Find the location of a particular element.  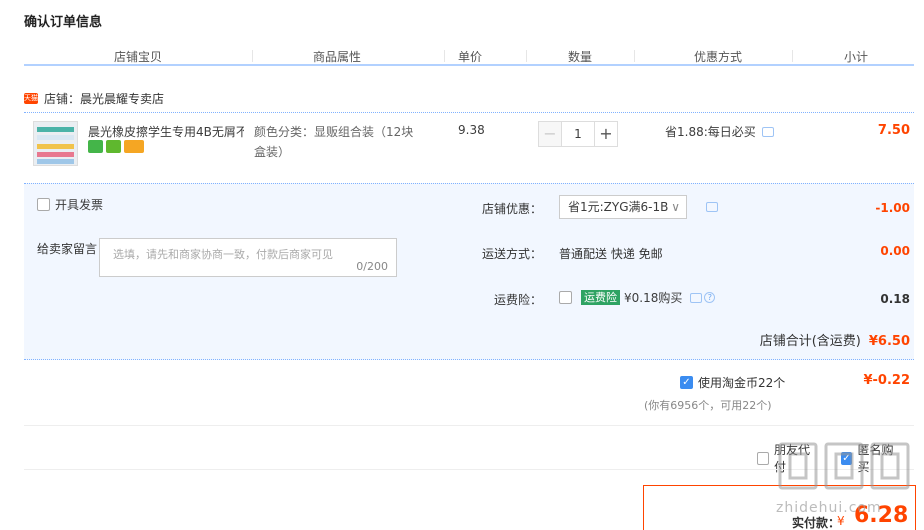

message-textarea: 选填，请先和商家协商一致，付款后商家可见 0/200 is located at coordinates (248, 257).